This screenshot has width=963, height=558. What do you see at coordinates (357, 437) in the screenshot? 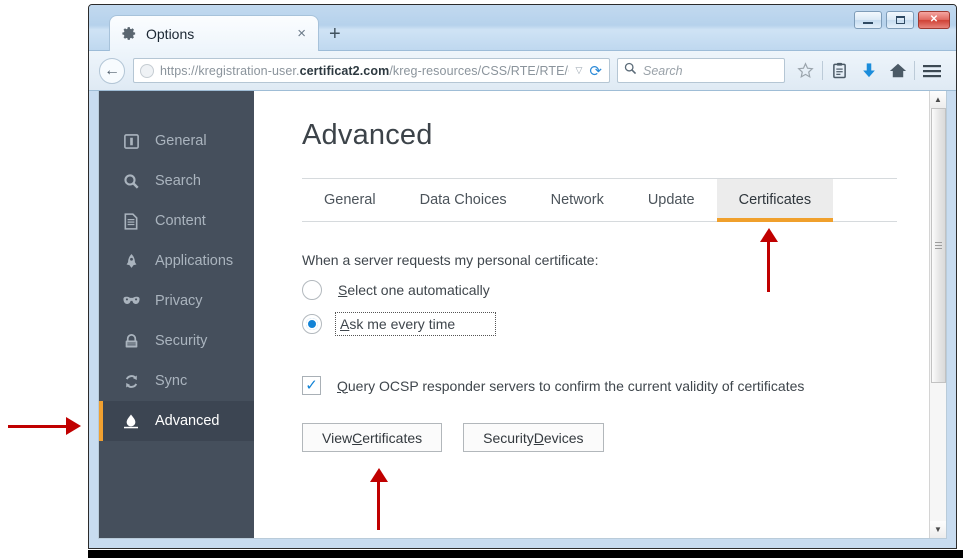
I see `accel-key: C` at bounding box center [357, 437].